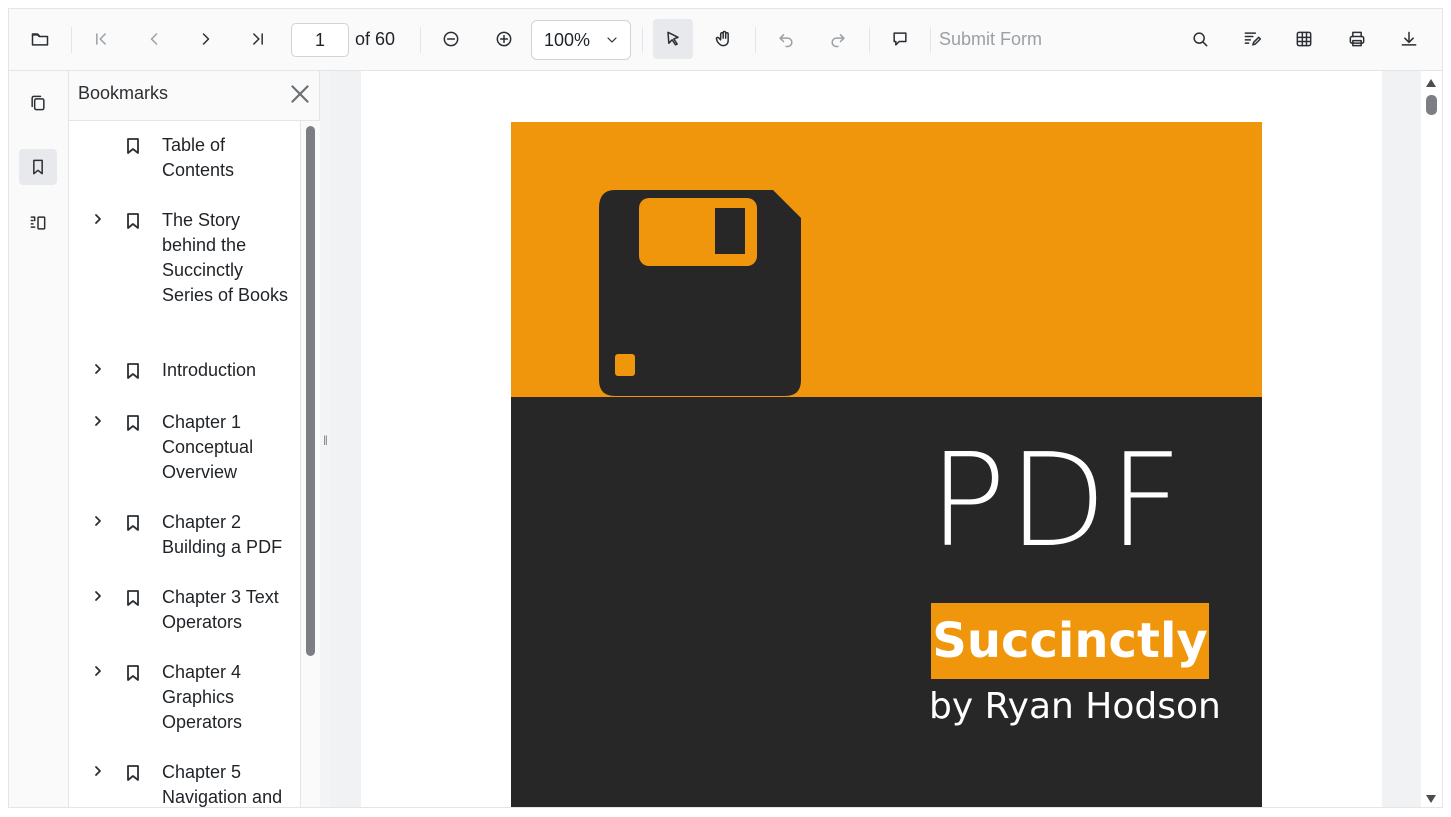 Image resolution: width=1451 pixels, height=817 pixels. I want to click on bookmark-label: Chapter 1 Conceptual Overview, so click(208, 447).